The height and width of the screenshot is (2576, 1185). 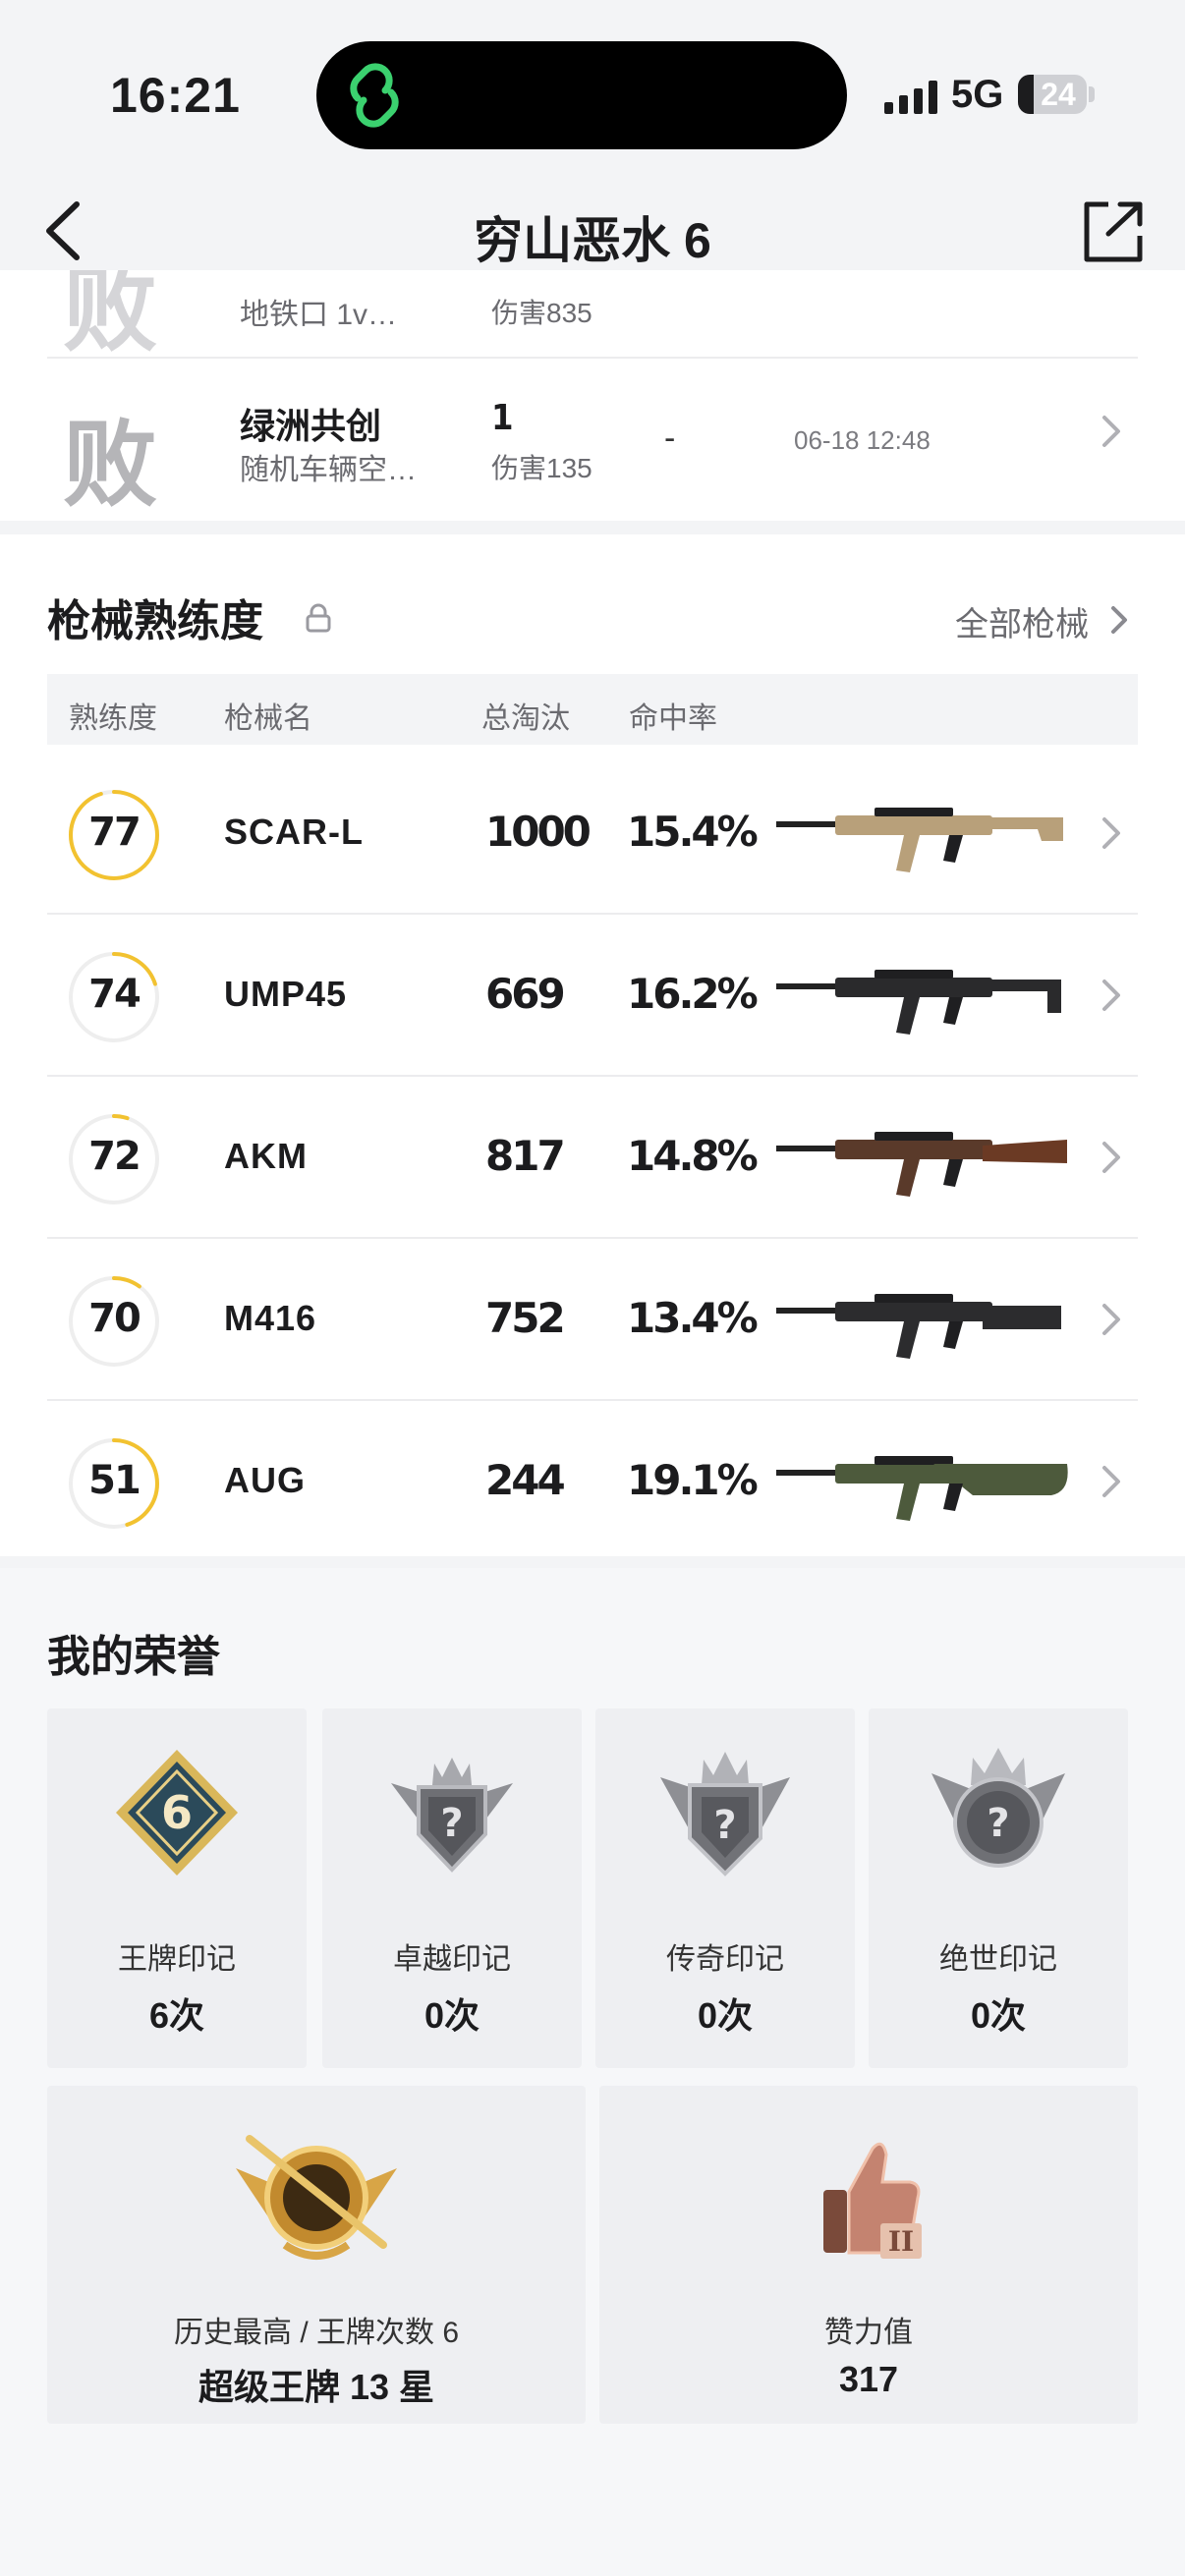 I want to click on gun-total-kills: 244, so click(x=526, y=1480).